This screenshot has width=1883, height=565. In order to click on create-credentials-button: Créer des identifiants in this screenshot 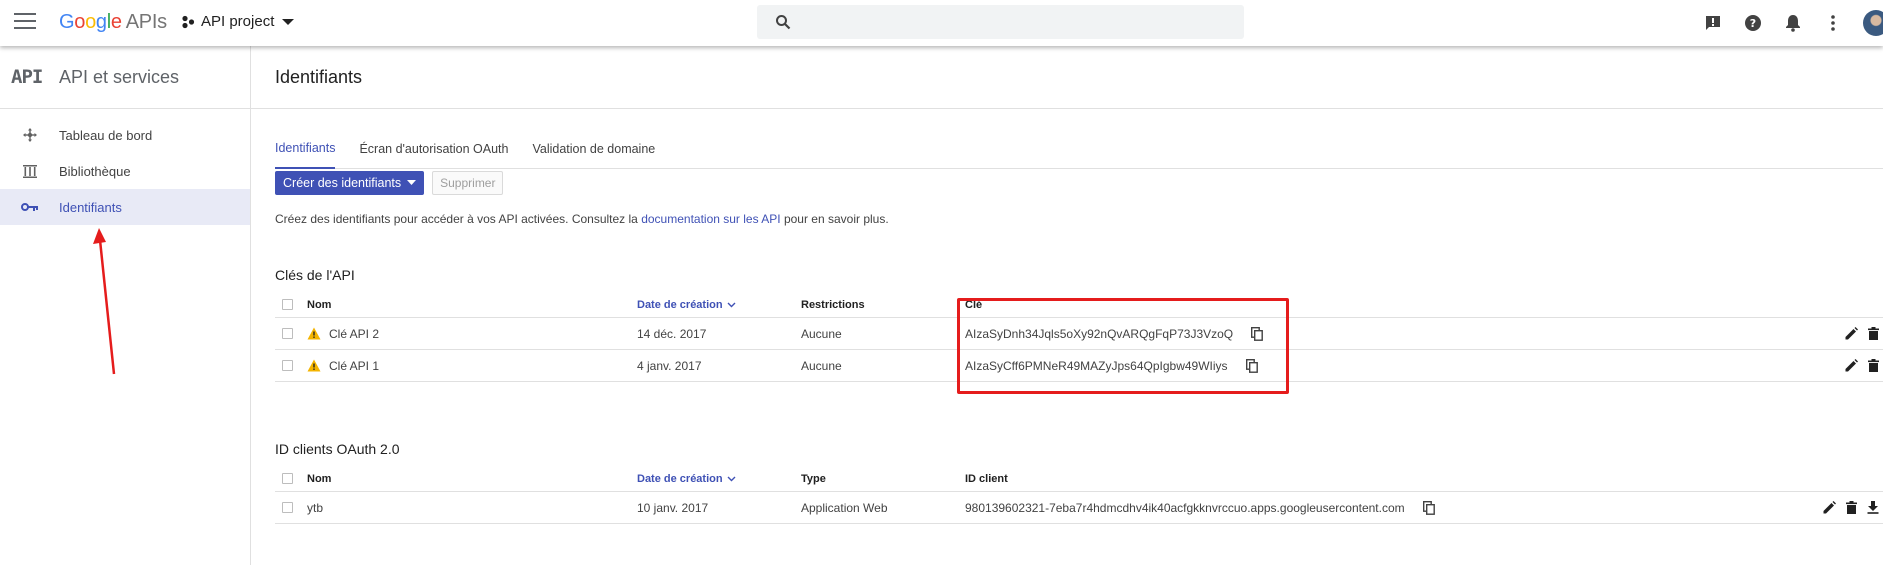, I will do `click(350, 183)`.